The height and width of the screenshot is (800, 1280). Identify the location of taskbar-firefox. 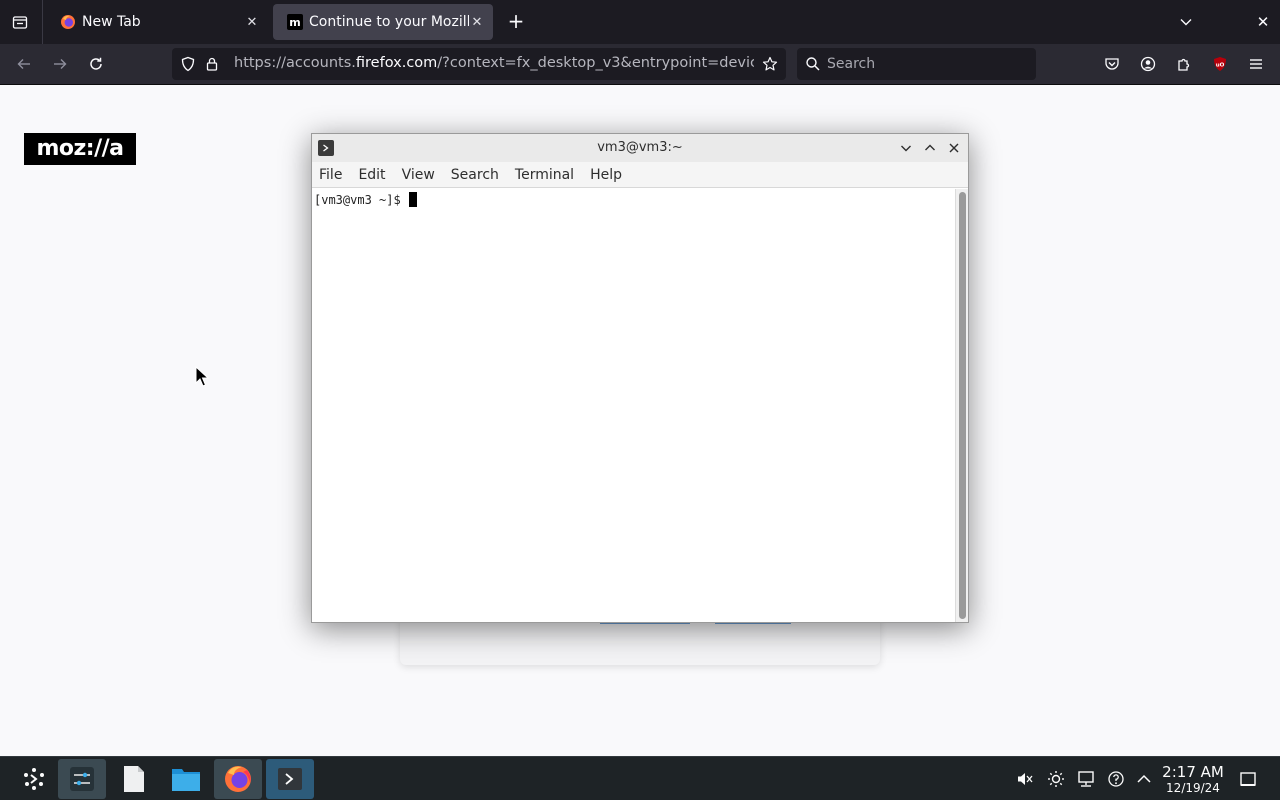
(238, 779).